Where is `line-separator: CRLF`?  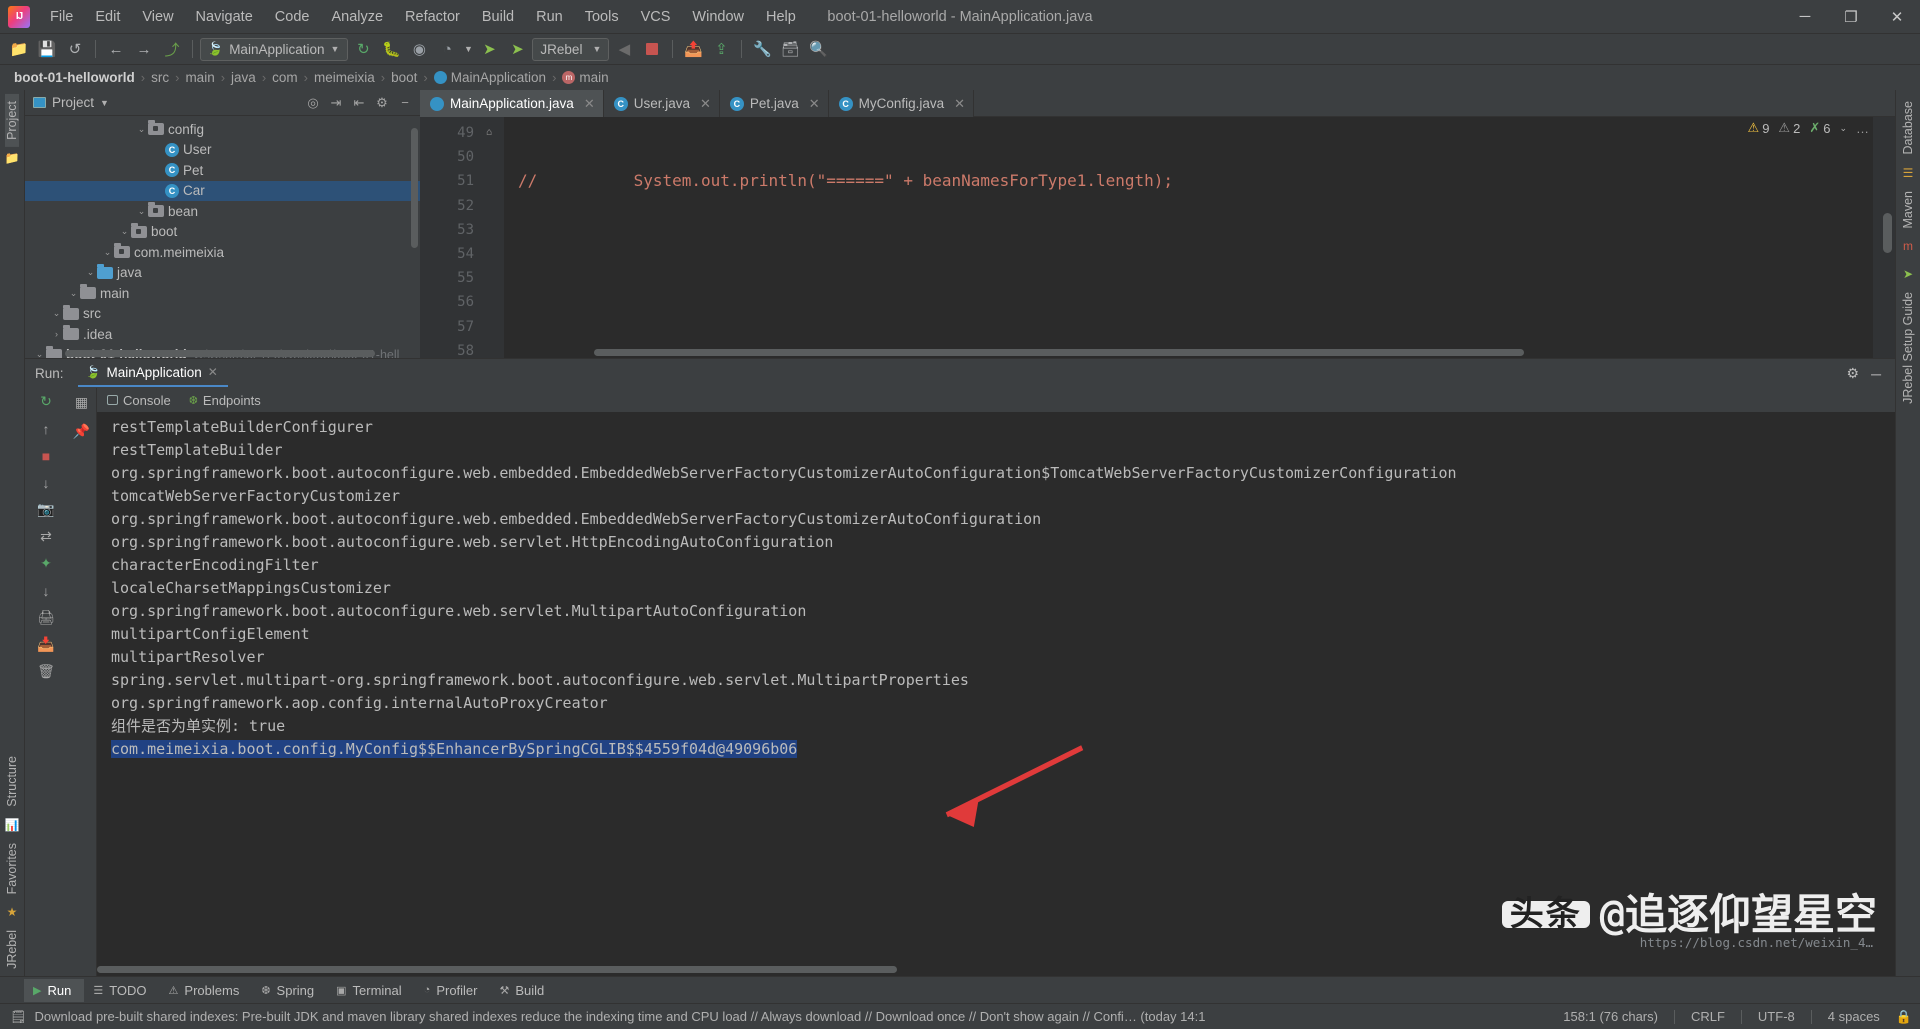
line-separator: CRLF is located at coordinates (1708, 1016).